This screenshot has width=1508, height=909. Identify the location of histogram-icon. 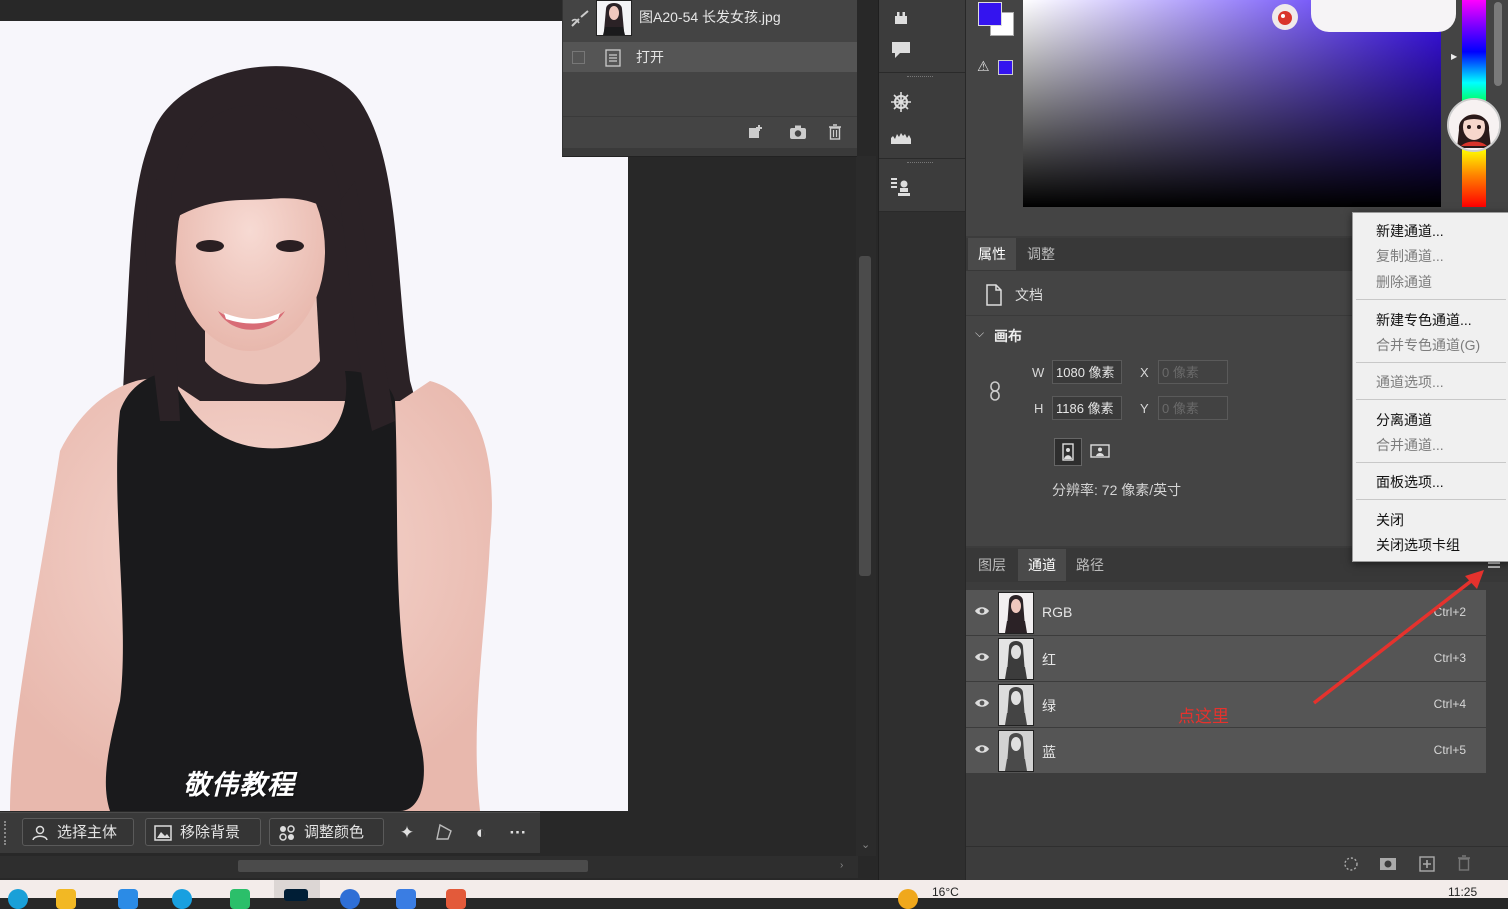
(901, 136).